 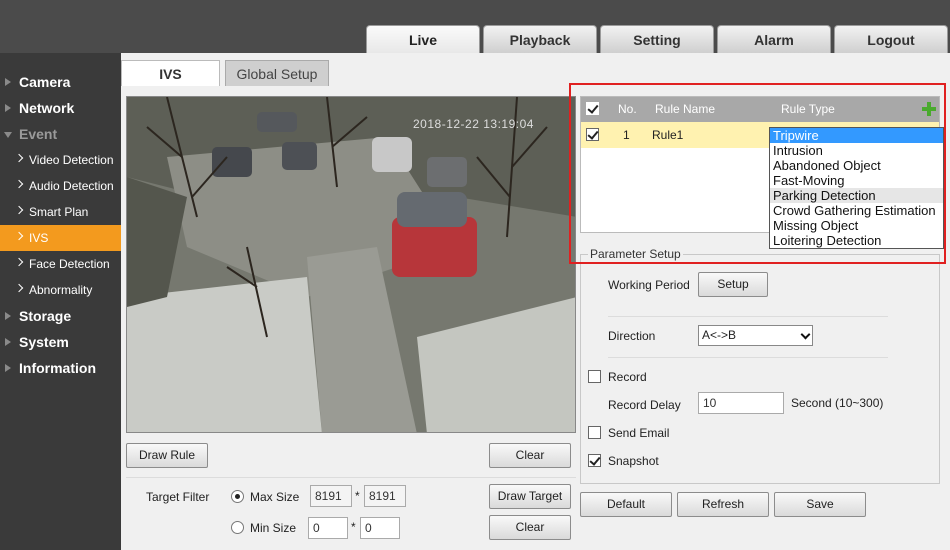 What do you see at coordinates (530, 496) in the screenshot?
I see `draw-target-button: Draw Target` at bounding box center [530, 496].